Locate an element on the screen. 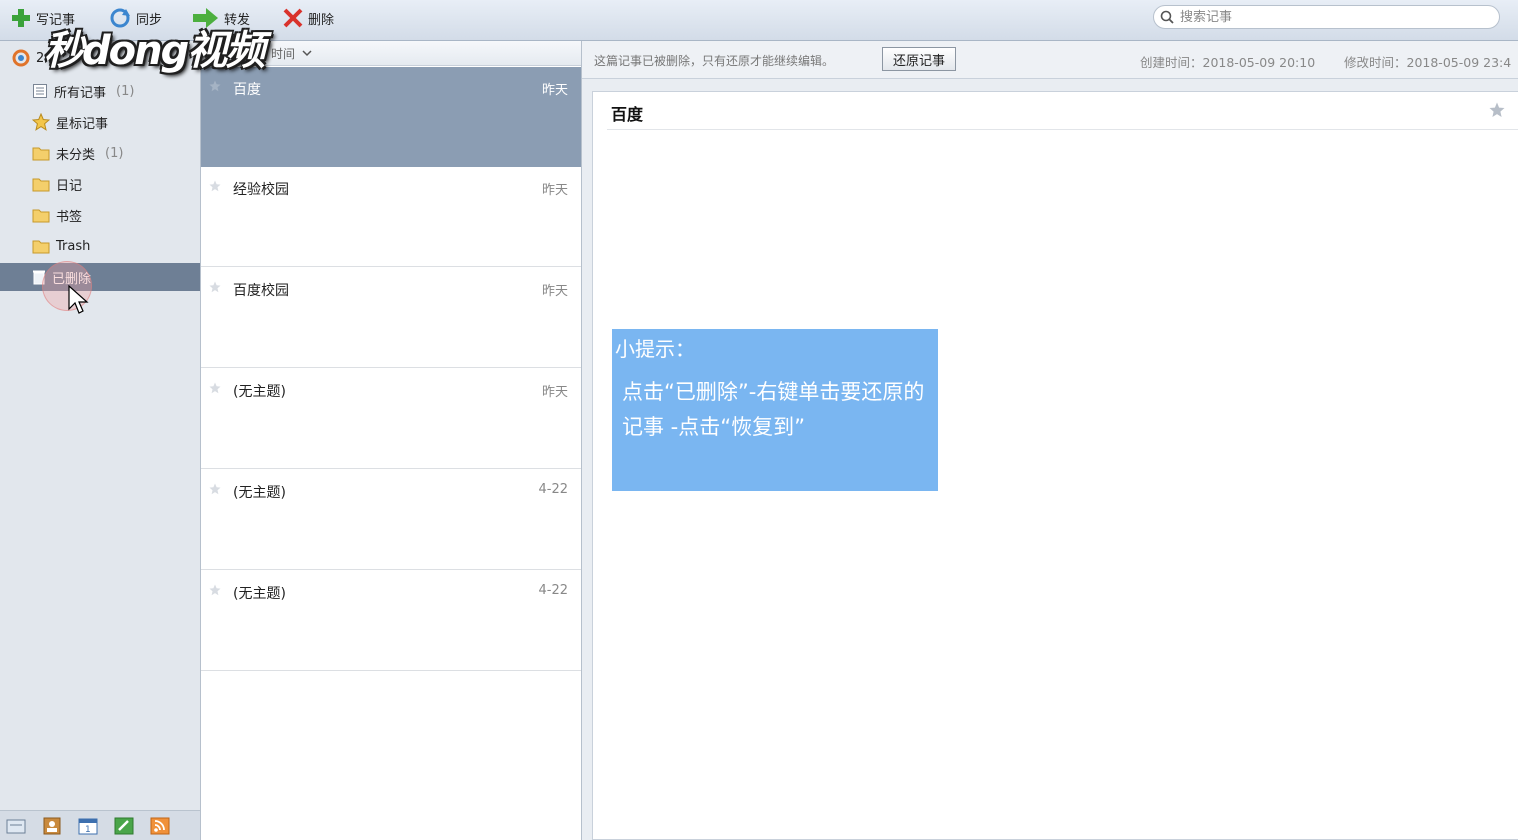 The image size is (1518, 840). note-list-item: (无主题) 昨天 is located at coordinates (391, 419).